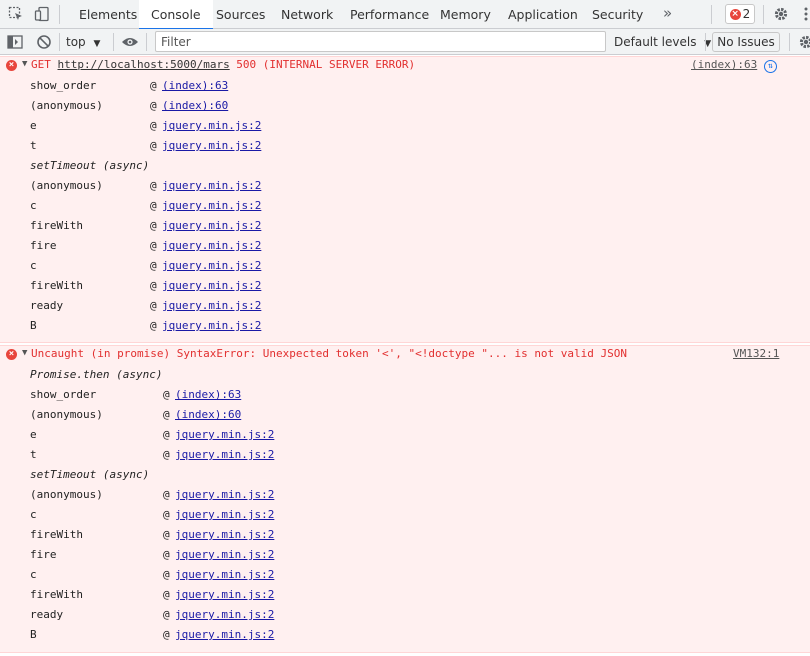 This screenshot has height=656, width=810. Describe the element at coordinates (43, 554) in the screenshot. I see `stack-frame-function: fire` at that location.